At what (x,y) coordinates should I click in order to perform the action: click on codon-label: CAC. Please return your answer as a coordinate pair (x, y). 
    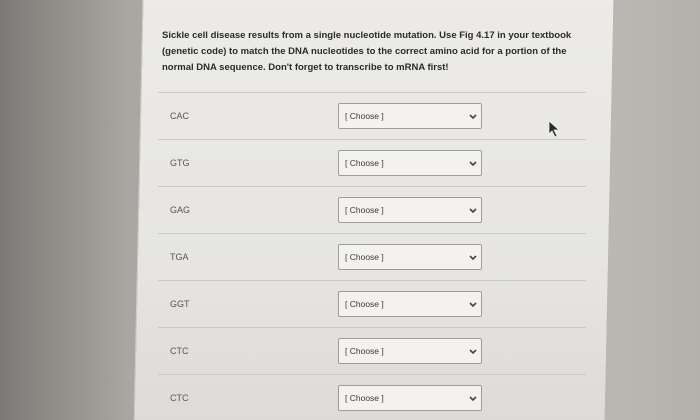
    Looking at the image, I should click on (180, 116).